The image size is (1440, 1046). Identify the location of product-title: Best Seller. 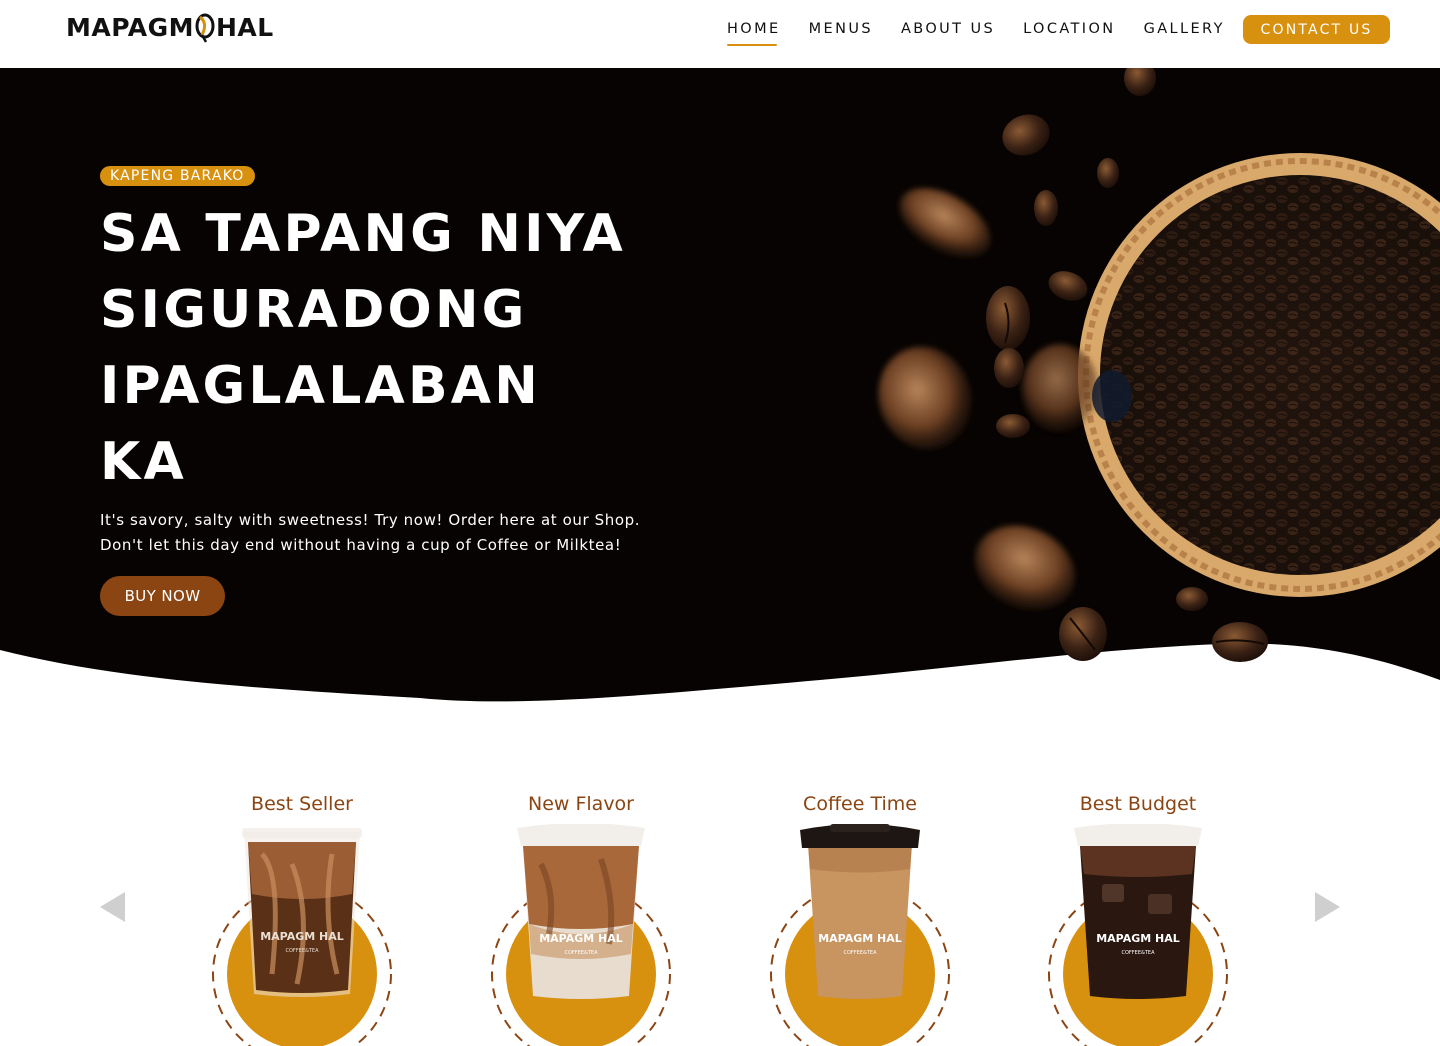
(302, 804).